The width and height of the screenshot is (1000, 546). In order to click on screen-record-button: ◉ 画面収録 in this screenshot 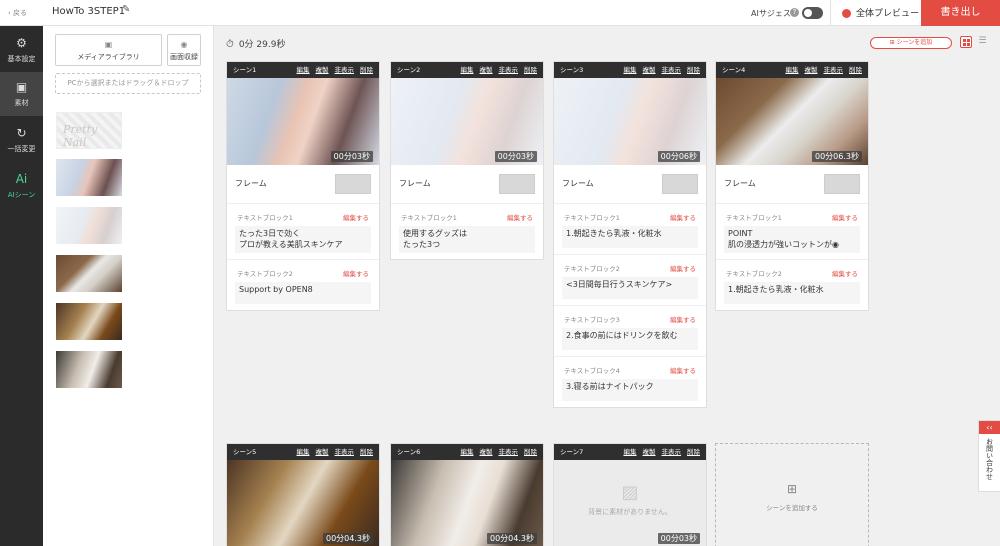, I will do `click(184, 50)`.